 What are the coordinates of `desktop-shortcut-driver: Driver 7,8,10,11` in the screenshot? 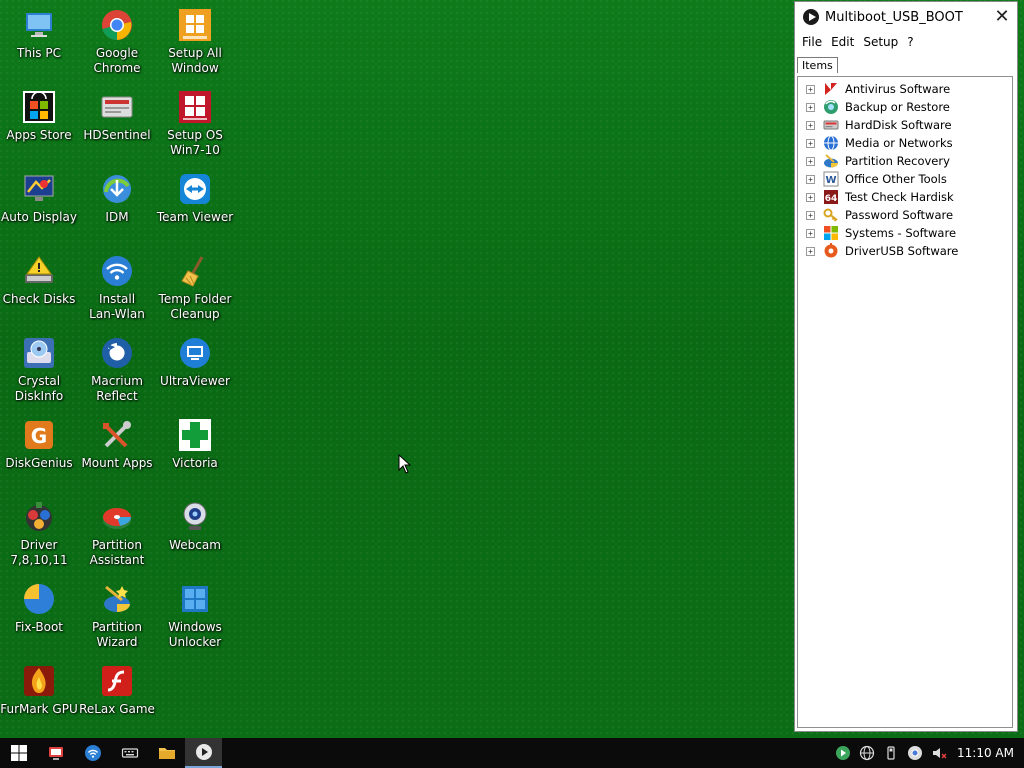 It's located at (39, 534).